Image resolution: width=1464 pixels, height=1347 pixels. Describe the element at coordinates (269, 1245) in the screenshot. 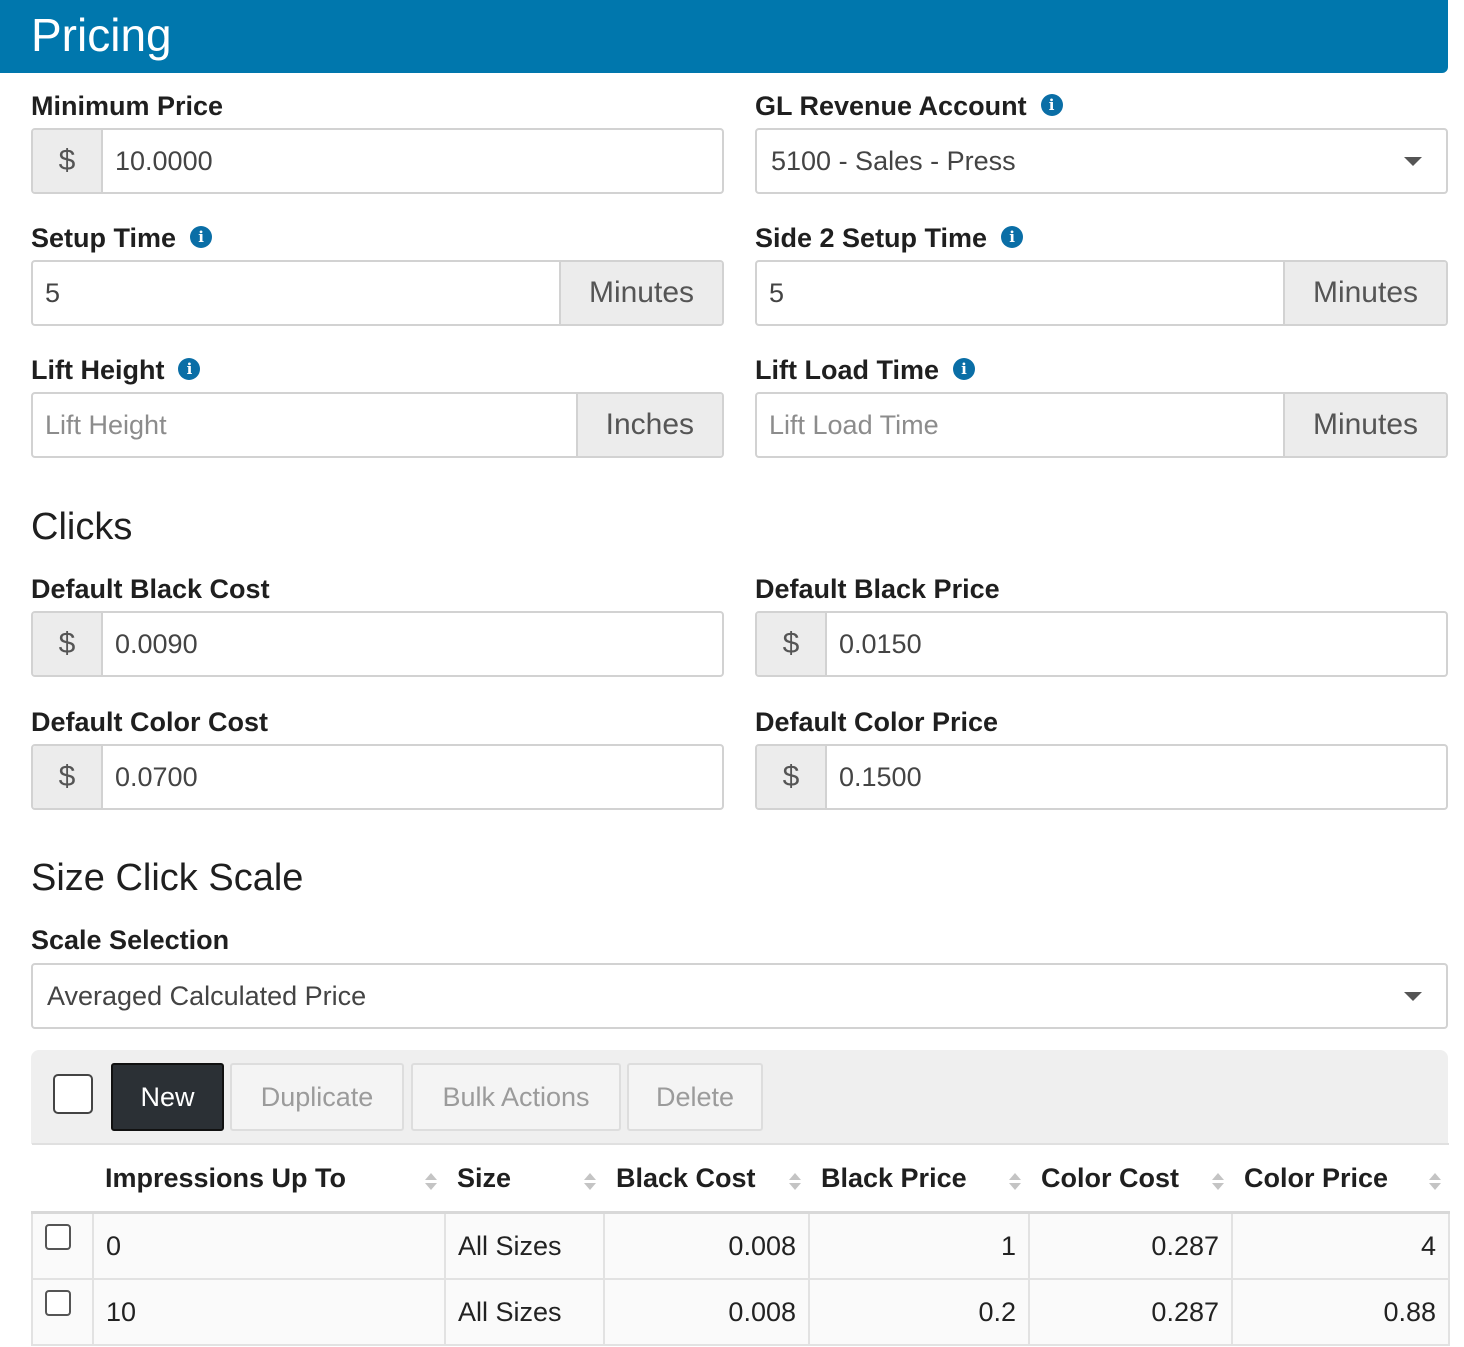

I see `impressions-cell: 0` at that location.